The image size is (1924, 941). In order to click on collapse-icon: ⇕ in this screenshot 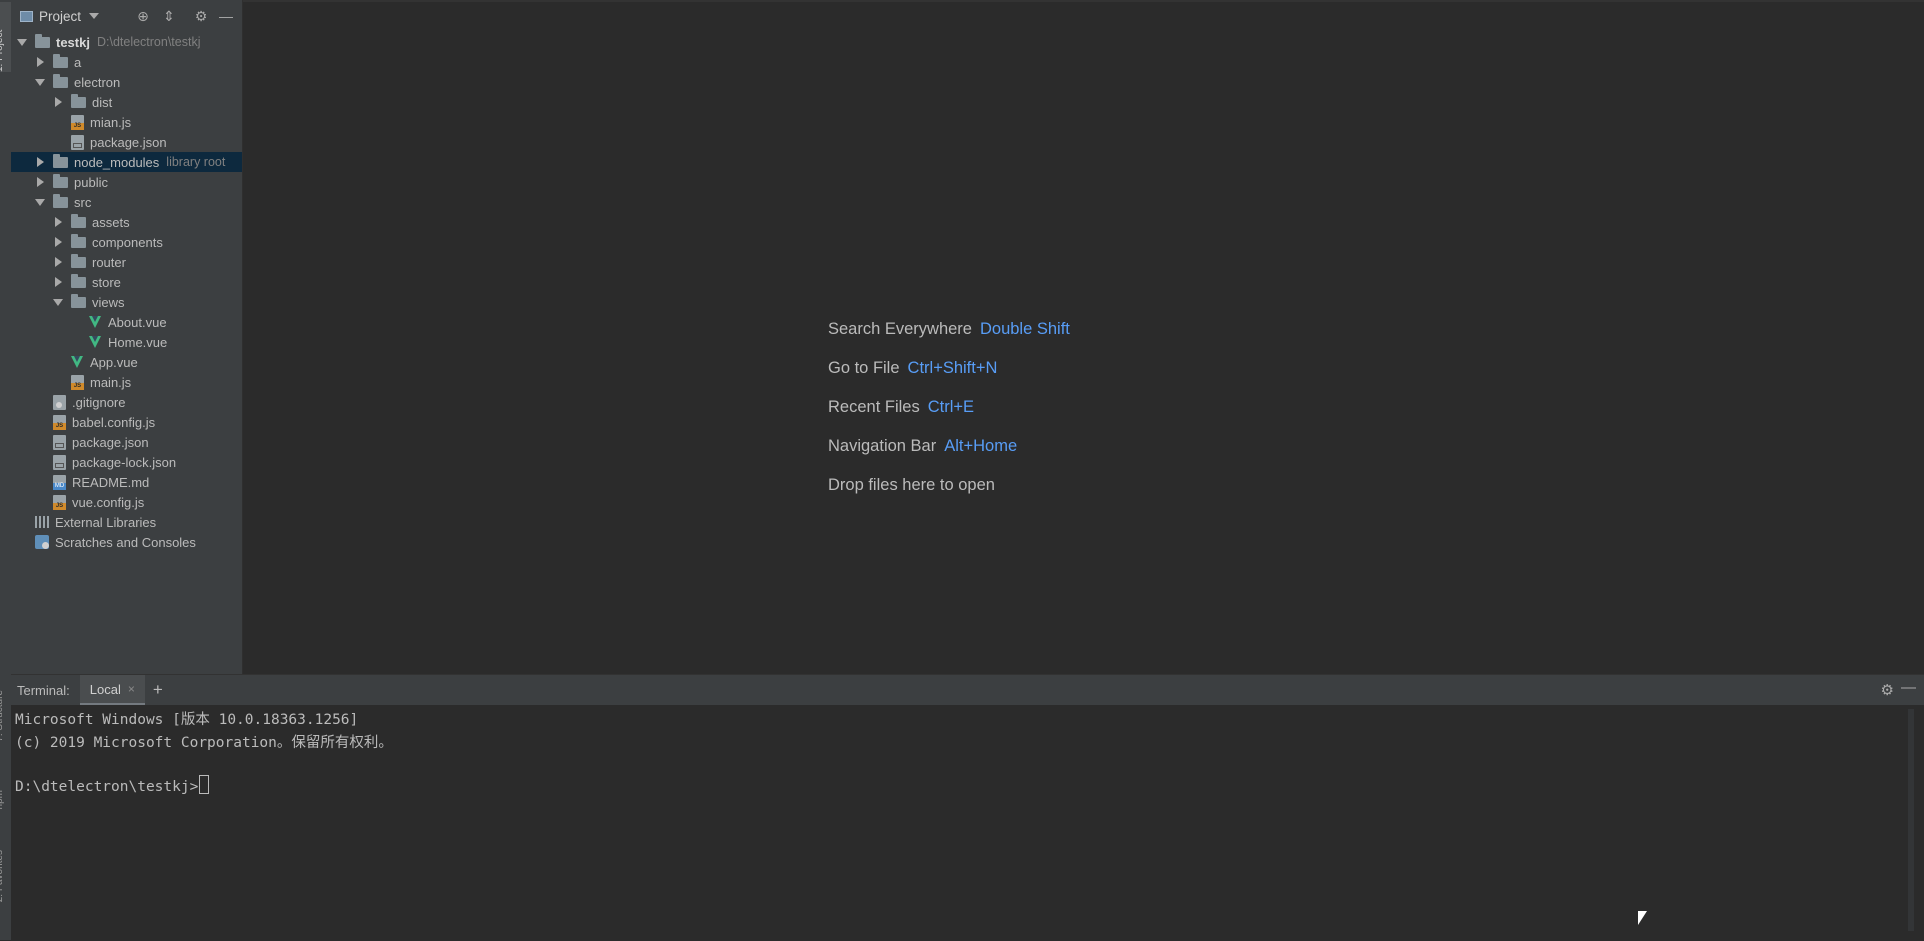, I will do `click(169, 16)`.